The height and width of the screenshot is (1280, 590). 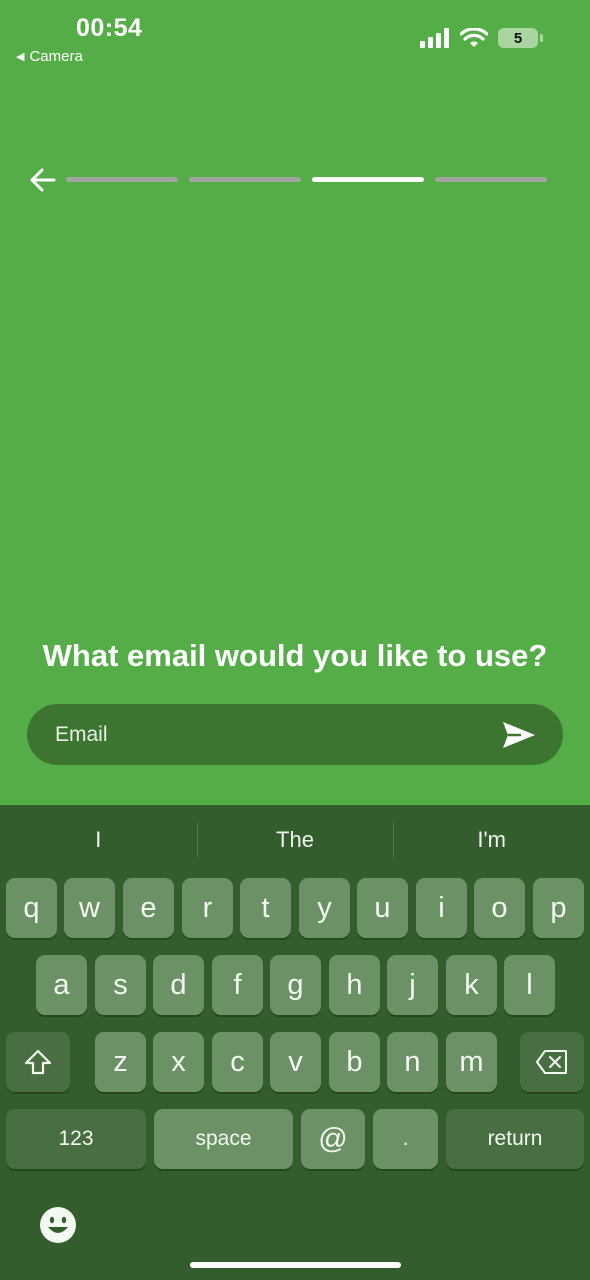 I want to click on suggestion-1: I, so click(x=98, y=840).